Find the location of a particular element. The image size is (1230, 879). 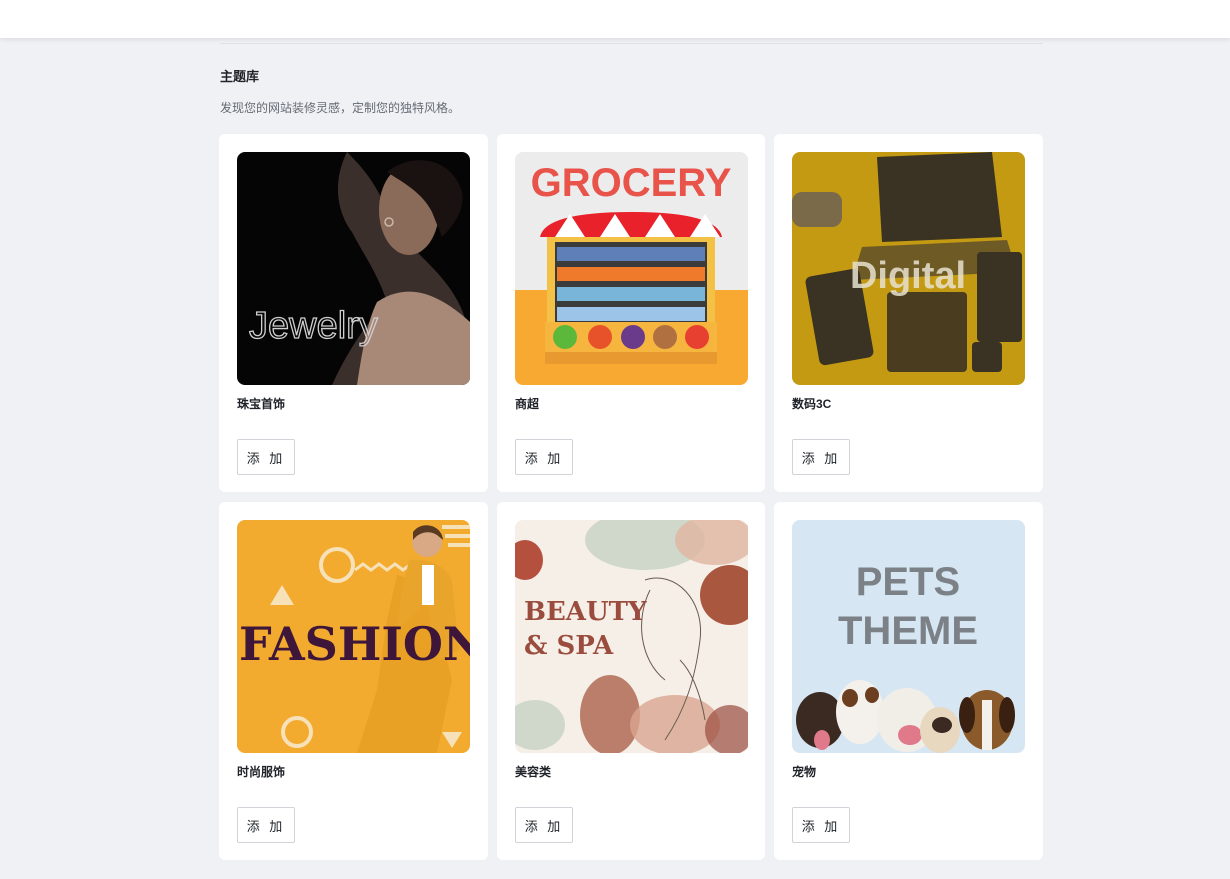

fashion-thumbnail: FASHION is located at coordinates (353, 636).